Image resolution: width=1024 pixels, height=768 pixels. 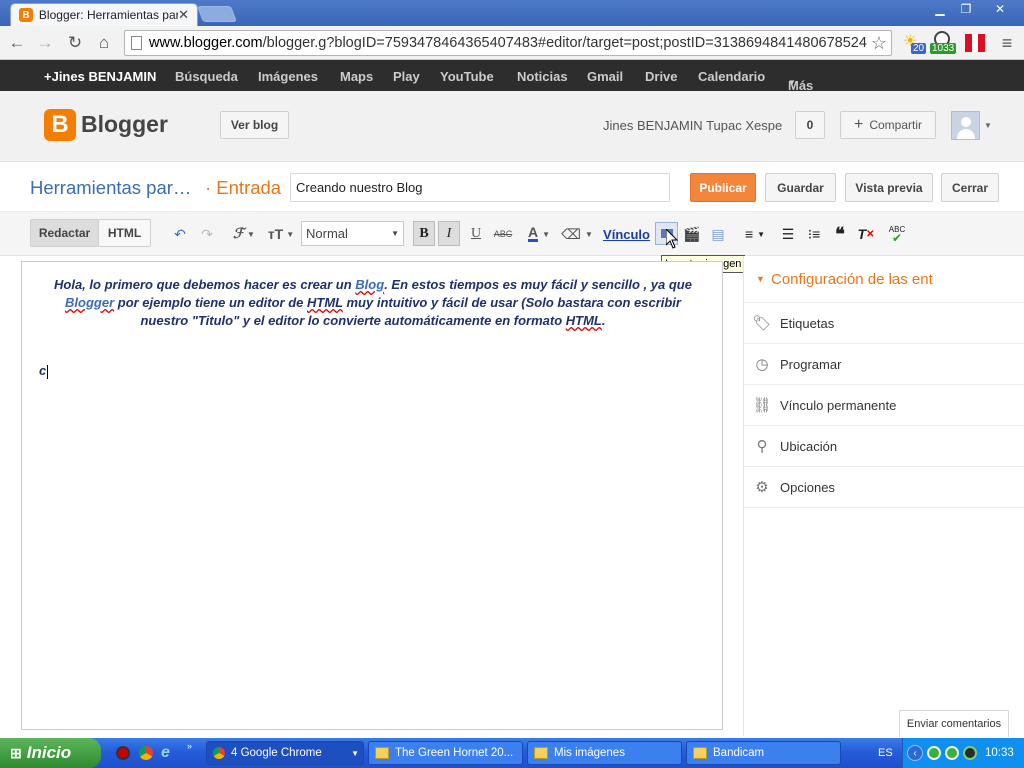 I want to click on tray-network-icon, so click(x=934, y=753).